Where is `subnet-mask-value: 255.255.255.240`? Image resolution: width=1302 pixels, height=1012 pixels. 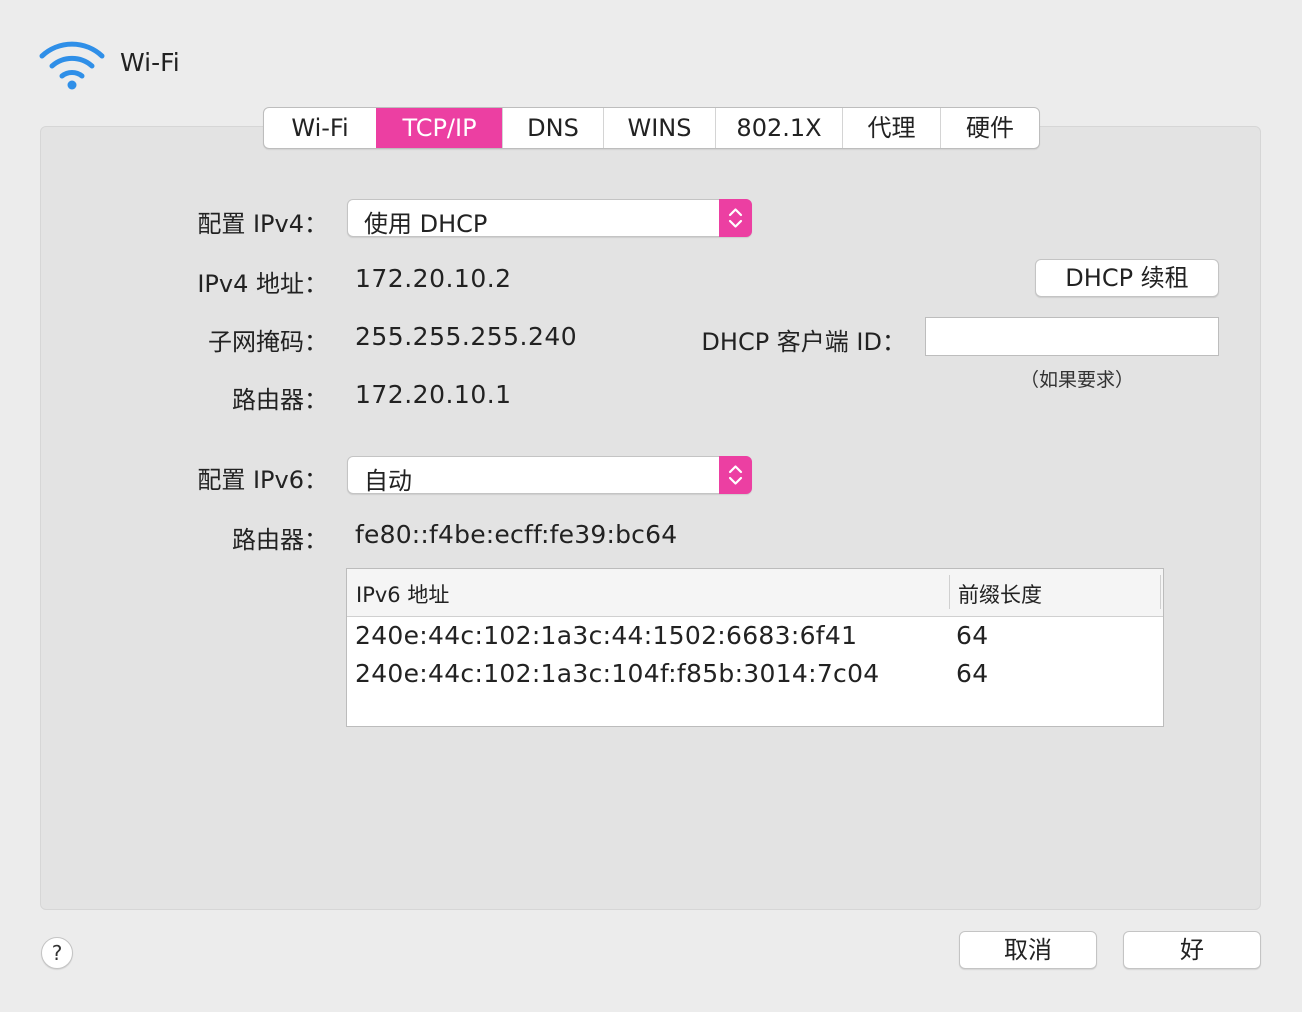
subnet-mask-value: 255.255.255.240 is located at coordinates (466, 336).